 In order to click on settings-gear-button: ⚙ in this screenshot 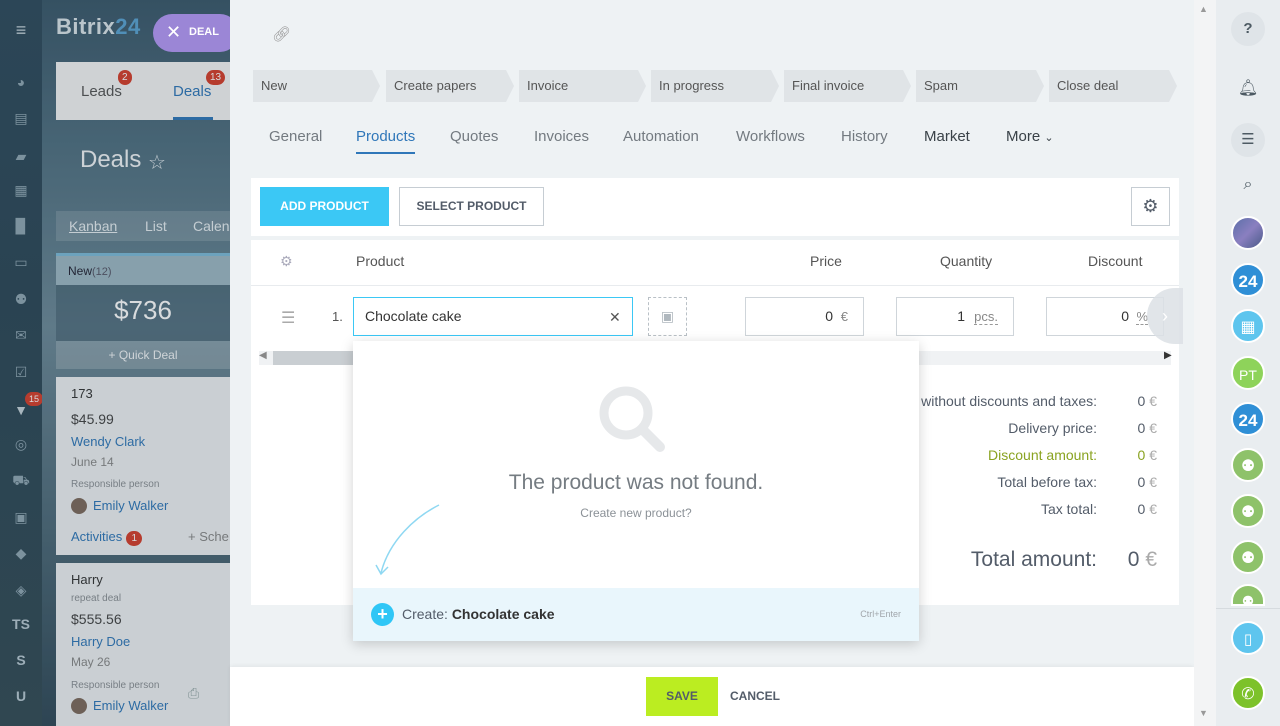, I will do `click(1150, 206)`.